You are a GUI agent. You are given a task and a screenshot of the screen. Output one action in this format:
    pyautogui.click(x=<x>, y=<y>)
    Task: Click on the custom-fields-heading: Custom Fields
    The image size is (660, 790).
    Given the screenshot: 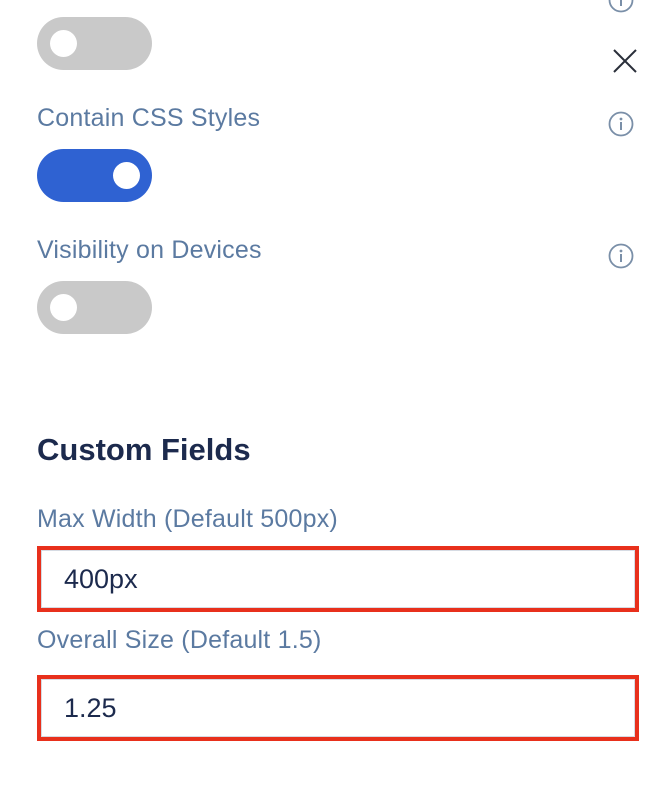 What is the action you would take?
    pyautogui.click(x=144, y=449)
    